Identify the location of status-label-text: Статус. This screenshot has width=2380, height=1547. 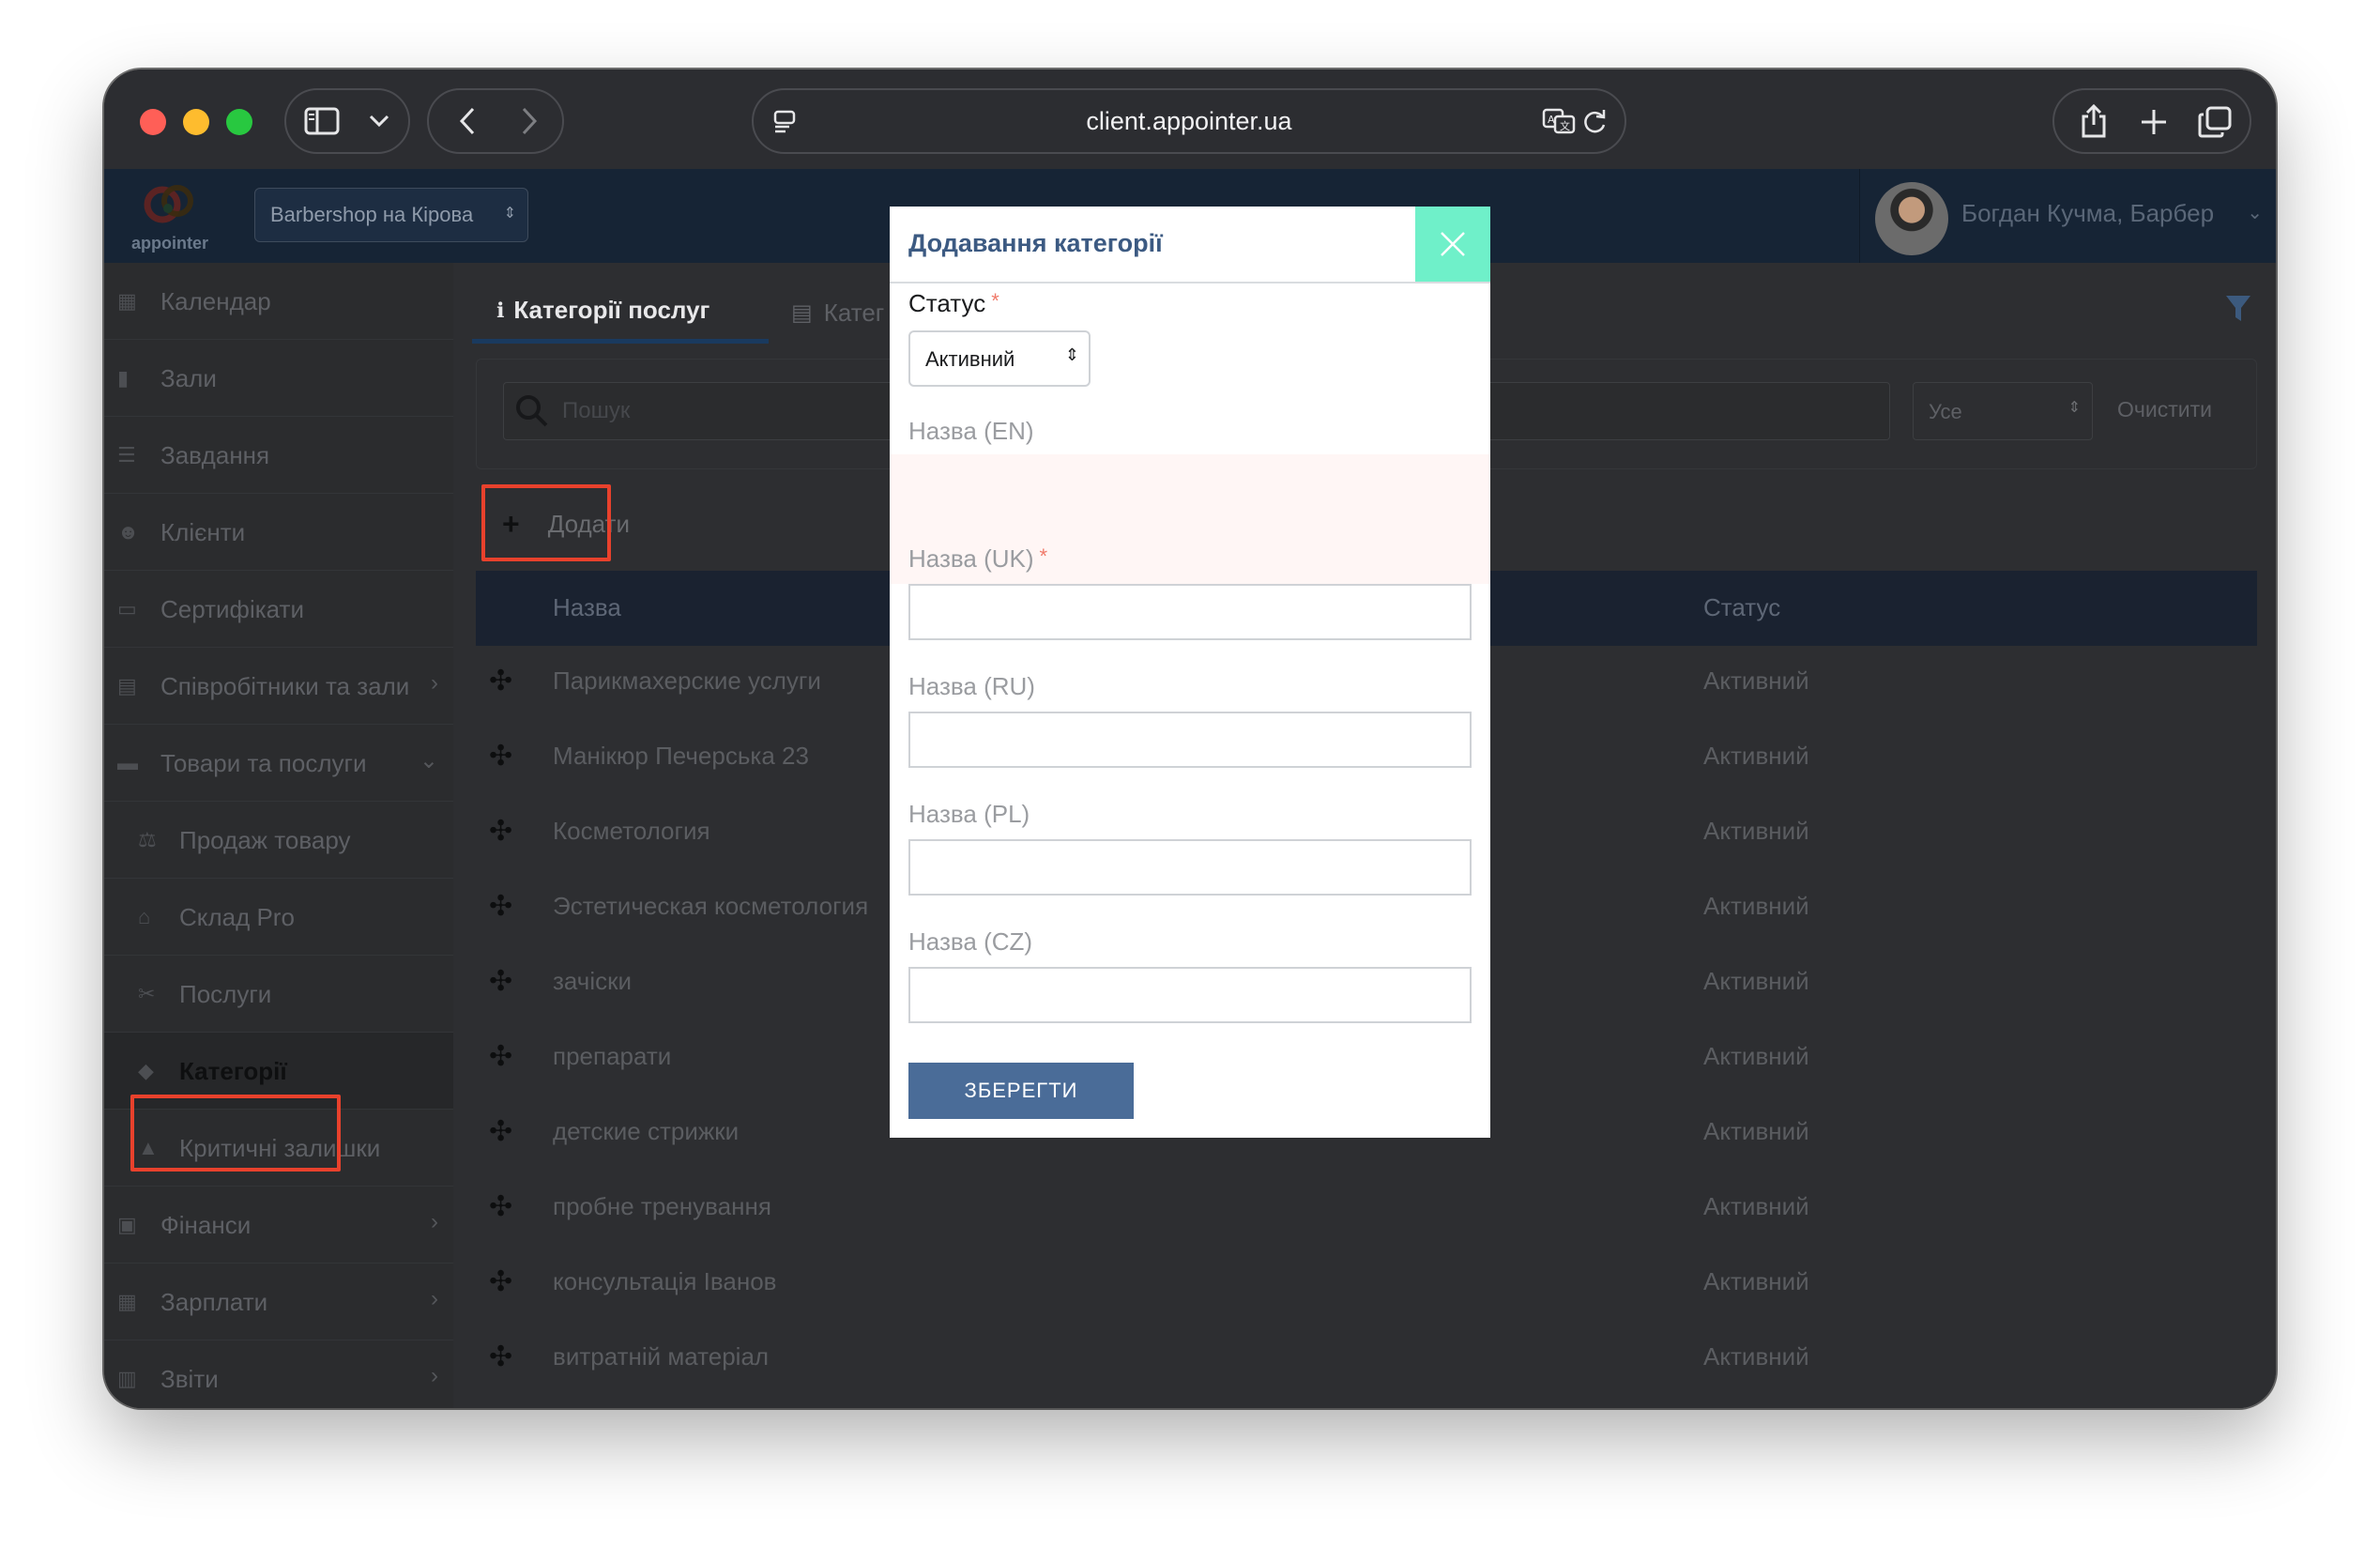
(947, 303).